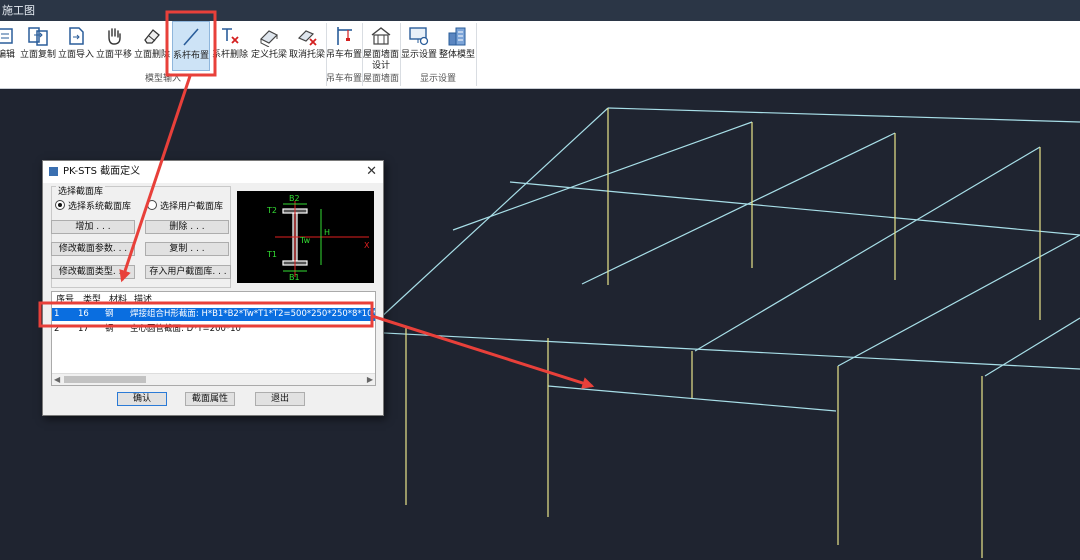 The height and width of the screenshot is (560, 1080). Describe the element at coordinates (457, 36) in the screenshot. I see `overall-model-icon` at that location.